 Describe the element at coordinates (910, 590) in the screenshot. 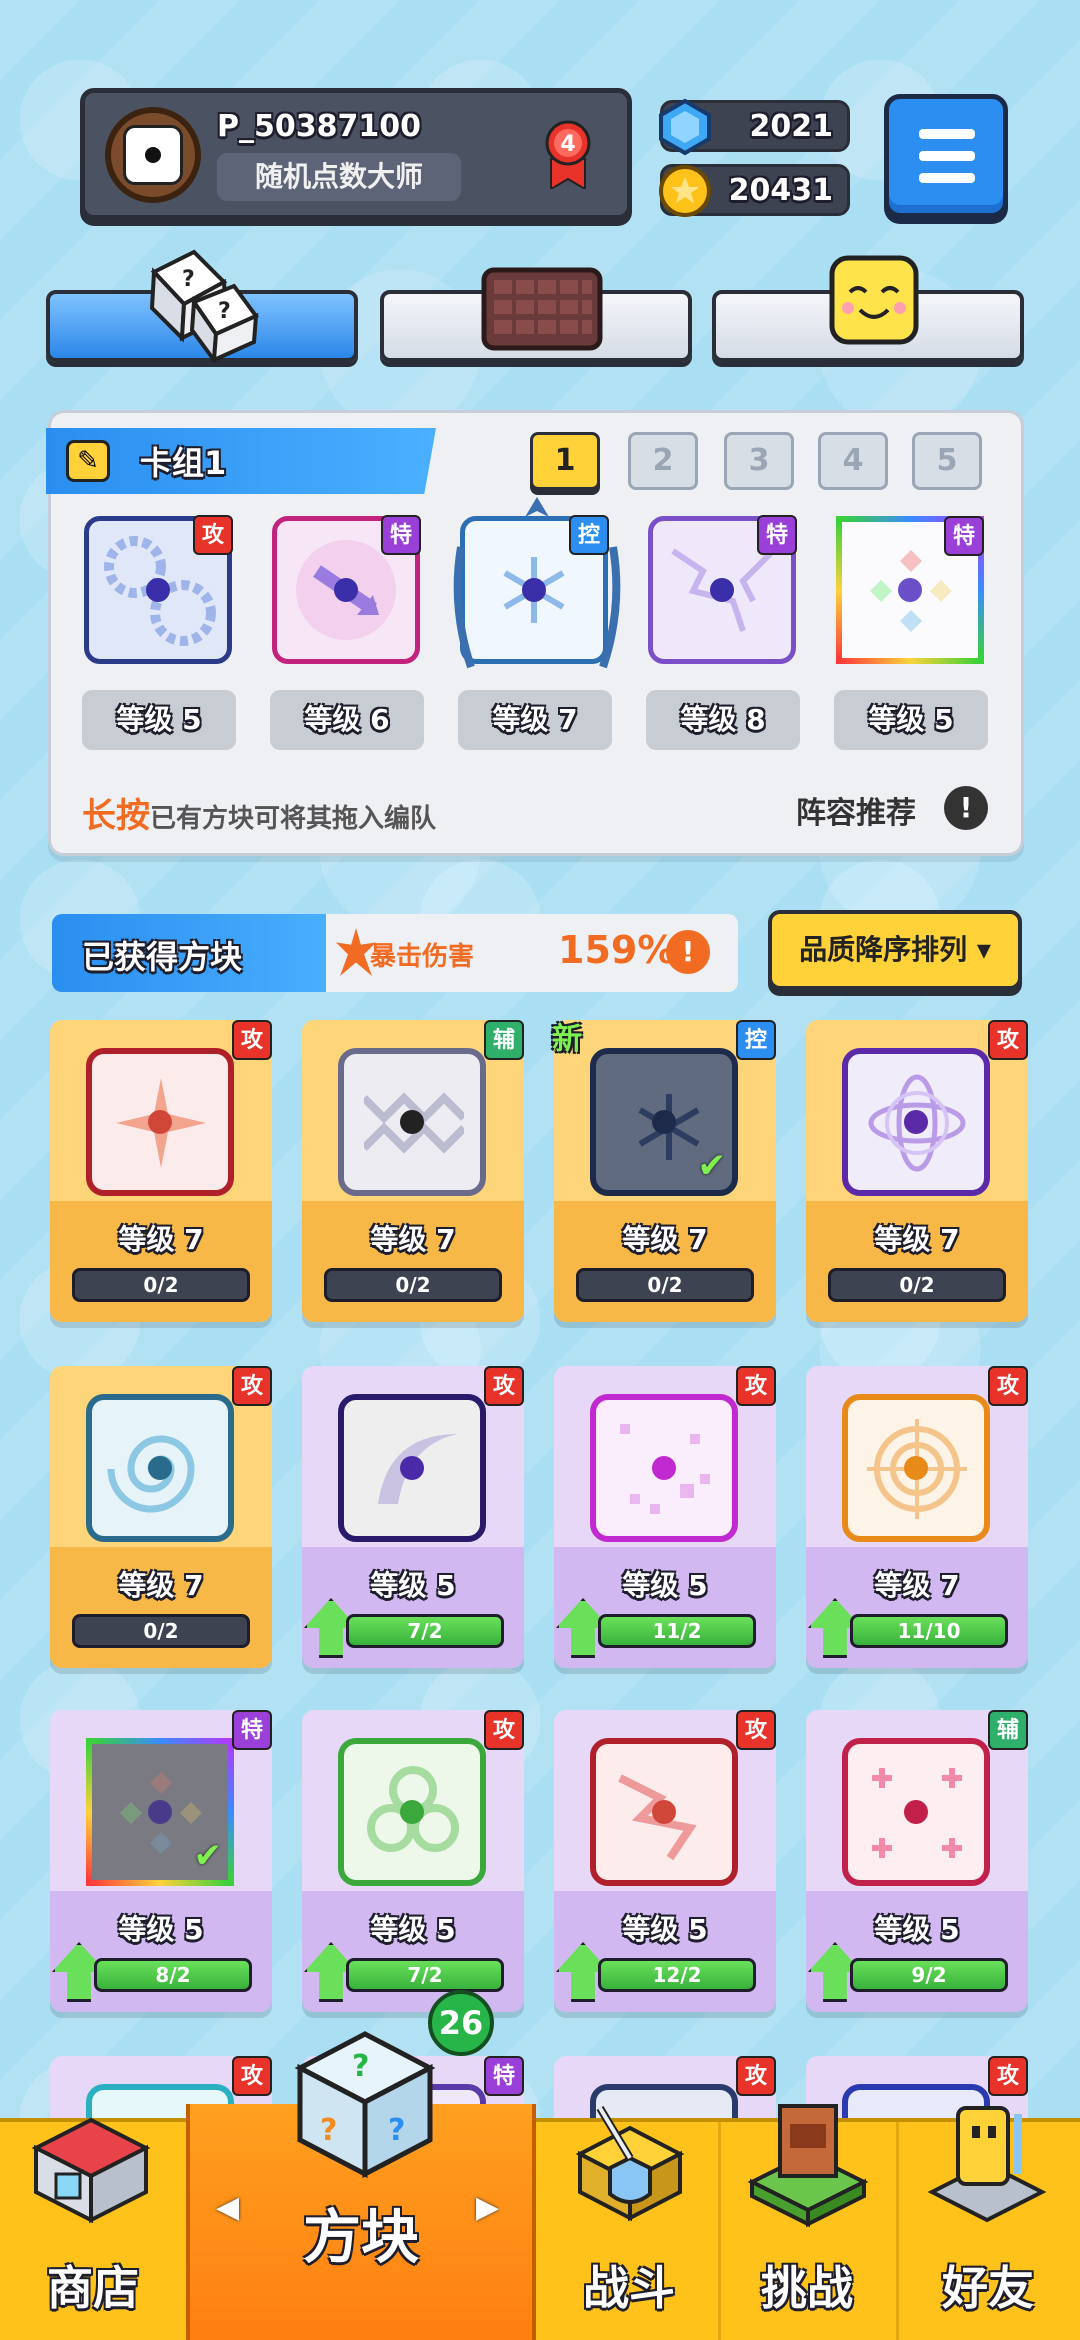

I see `deck-card-rainbow: 特` at that location.